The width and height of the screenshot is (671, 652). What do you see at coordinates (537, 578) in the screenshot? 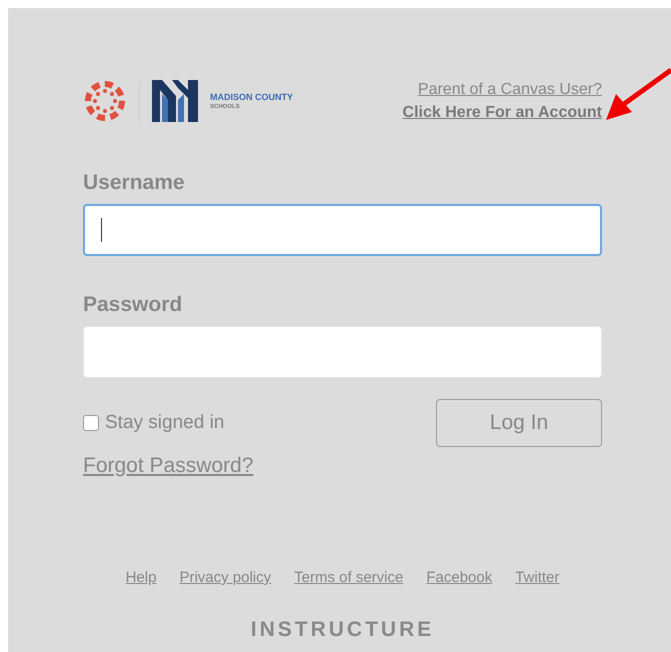
I see `footer-link: Twitter` at bounding box center [537, 578].